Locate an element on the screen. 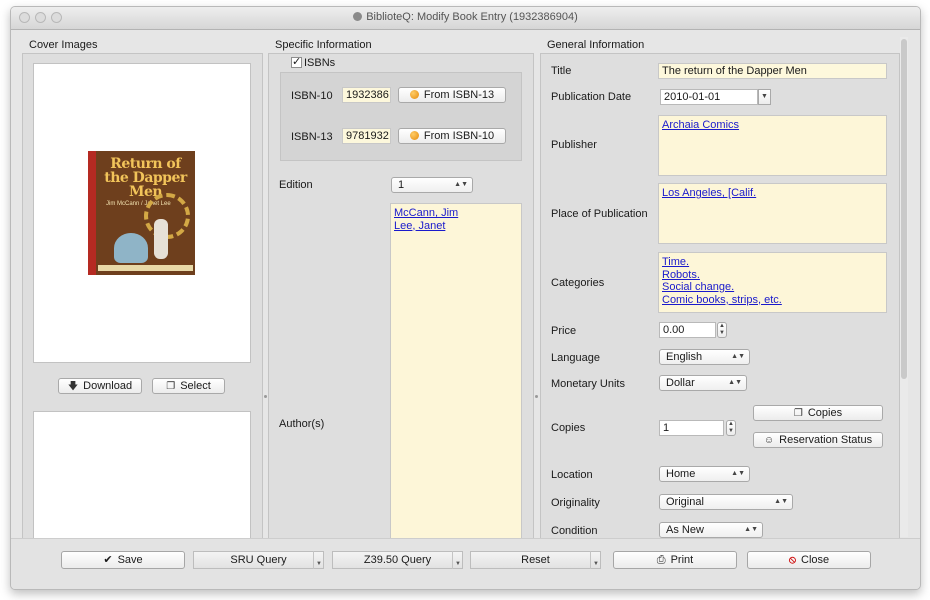 The image size is (930, 600). calendar-dropdown-button: ▼ is located at coordinates (764, 97).